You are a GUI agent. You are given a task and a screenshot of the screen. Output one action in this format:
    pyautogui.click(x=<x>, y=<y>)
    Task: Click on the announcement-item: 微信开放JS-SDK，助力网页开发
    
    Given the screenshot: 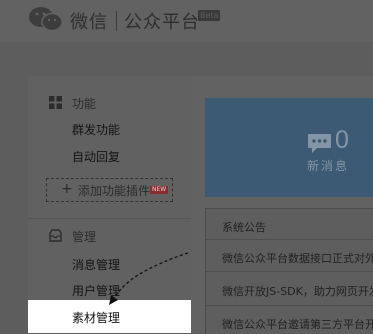 What is the action you would take?
    pyautogui.click(x=297, y=291)
    